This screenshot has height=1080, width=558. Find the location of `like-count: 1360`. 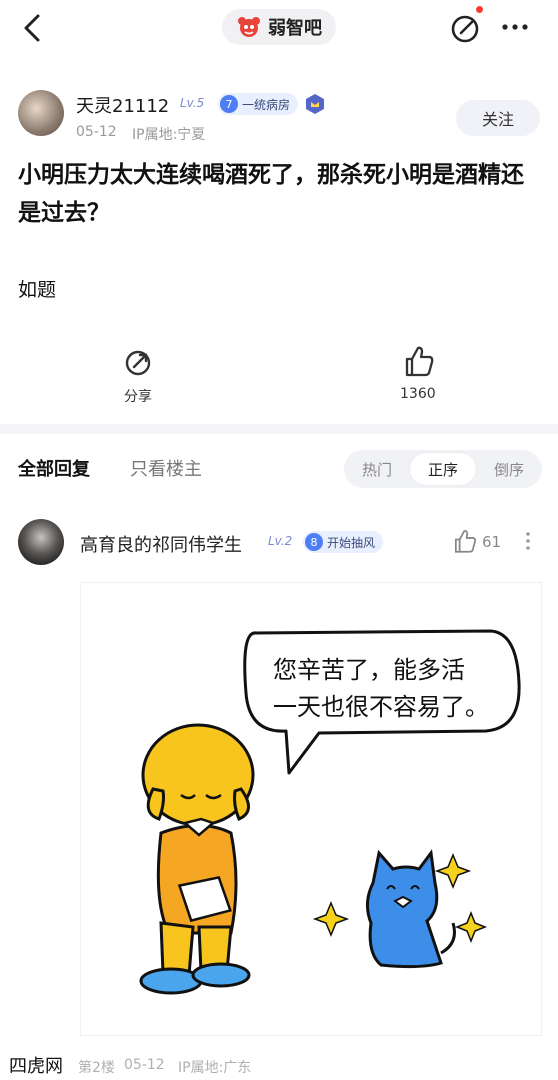

like-count: 1360 is located at coordinates (418, 394).